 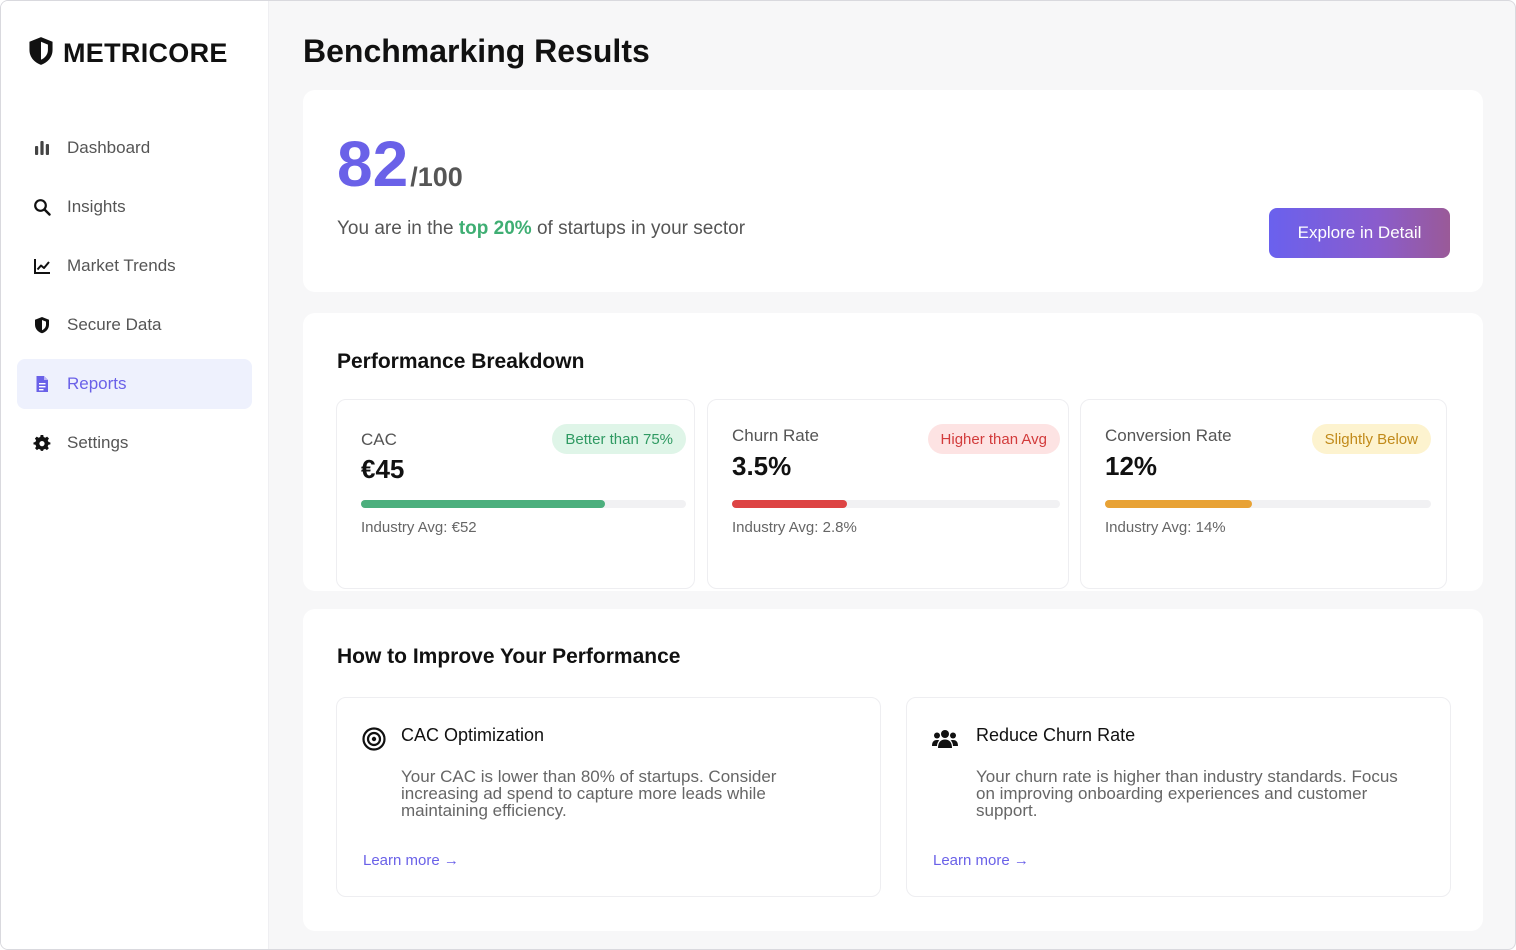 I want to click on sidebar-item-market-trends: Market Trends, so click(x=134, y=266).